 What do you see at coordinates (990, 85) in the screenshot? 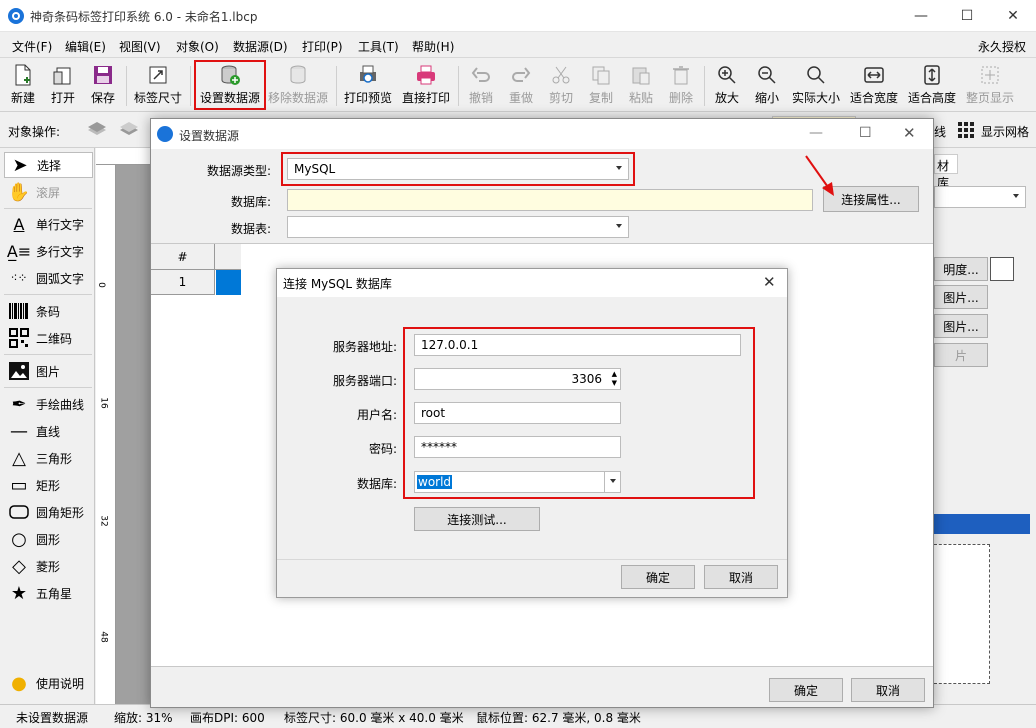
I see `fit-page-button: 整页显示` at bounding box center [990, 85].